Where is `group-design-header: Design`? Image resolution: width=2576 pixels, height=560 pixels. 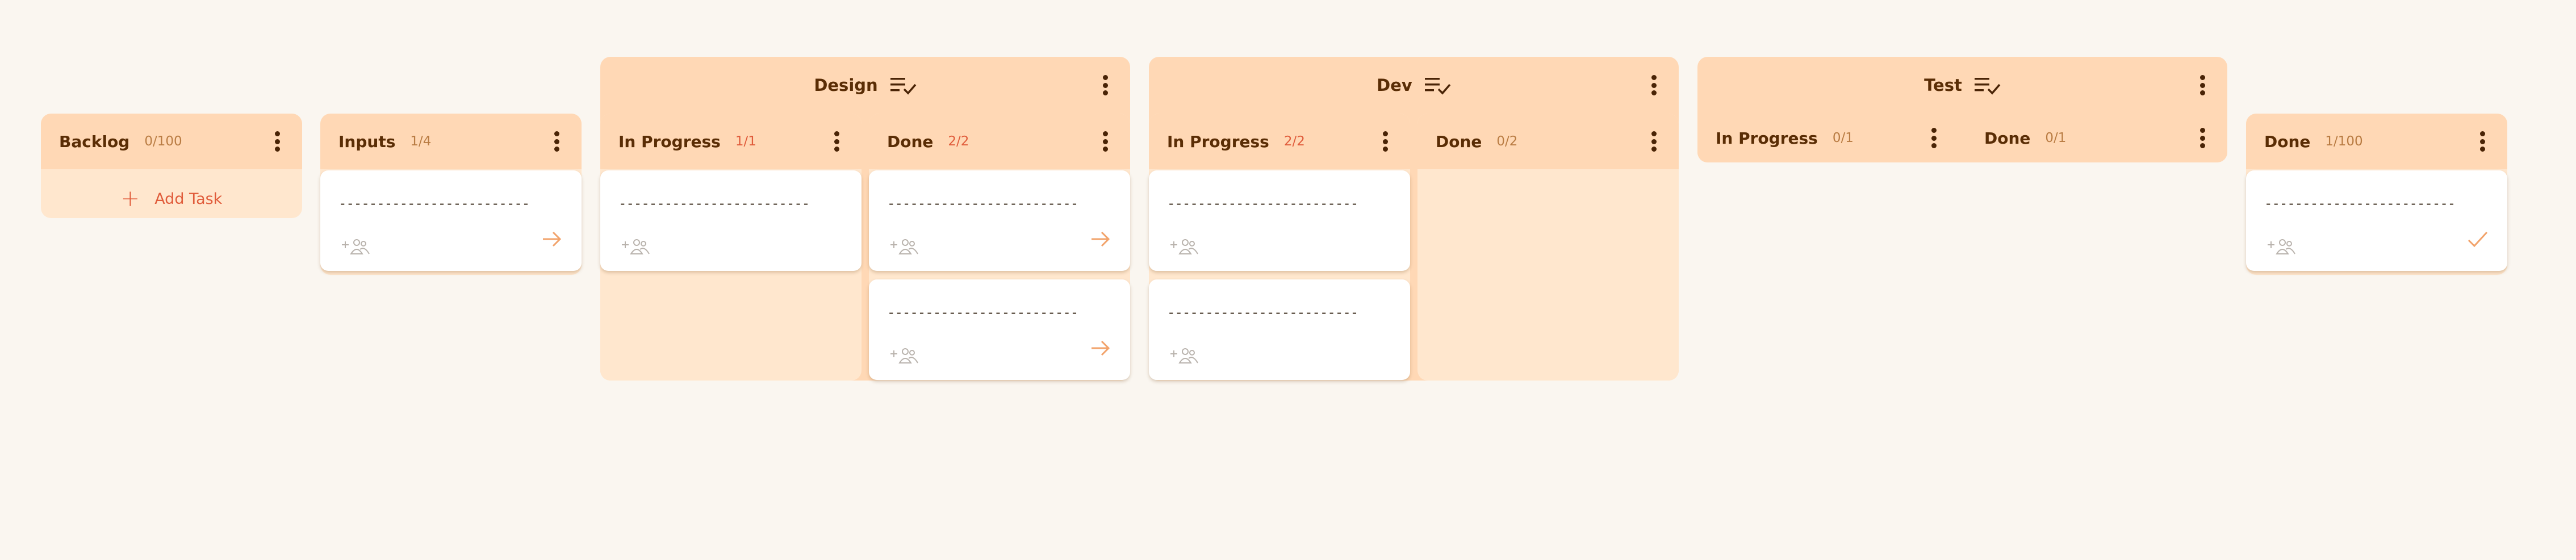
group-design-header: Design is located at coordinates (865, 85).